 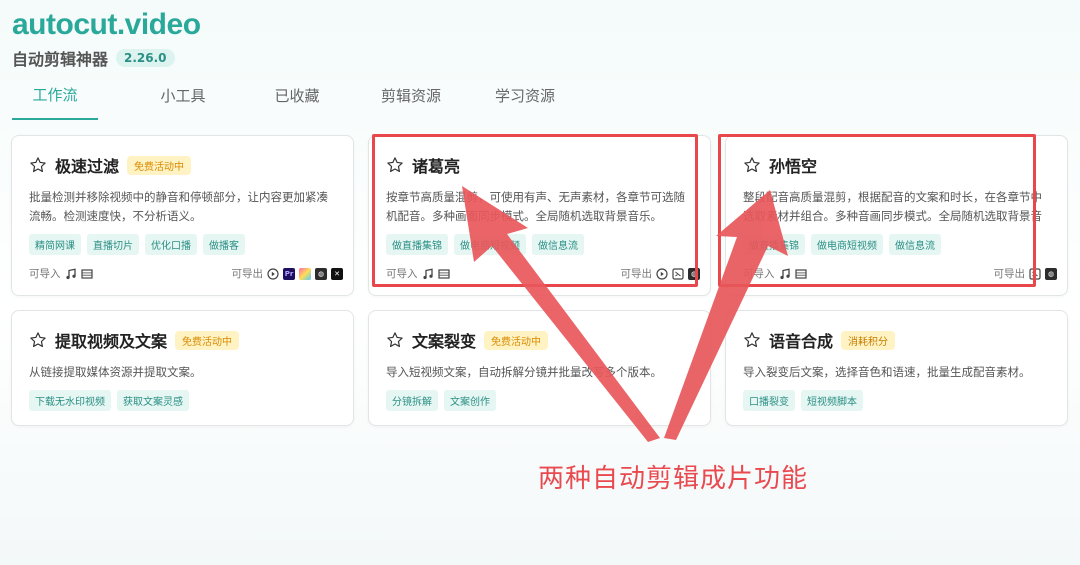 What do you see at coordinates (113, 244) in the screenshot?
I see `tag: 直播切片` at bounding box center [113, 244].